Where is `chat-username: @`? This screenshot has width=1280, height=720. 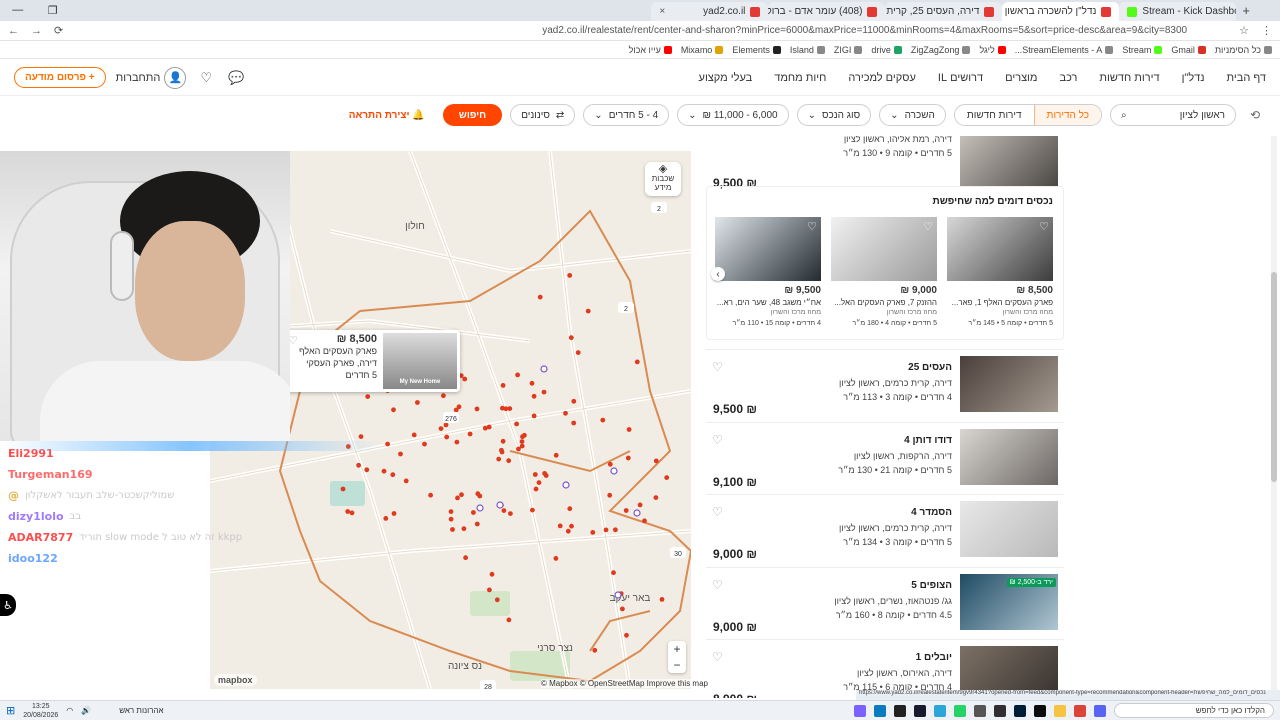 chat-username: @ is located at coordinates (13, 495).